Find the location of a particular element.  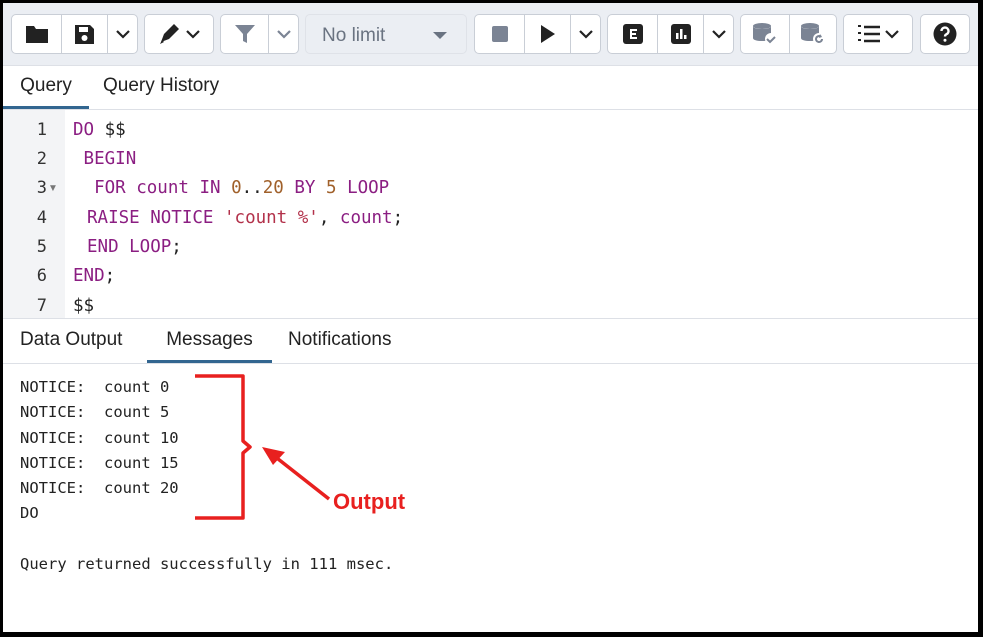

line-number: 1 is located at coordinates (41, 130).